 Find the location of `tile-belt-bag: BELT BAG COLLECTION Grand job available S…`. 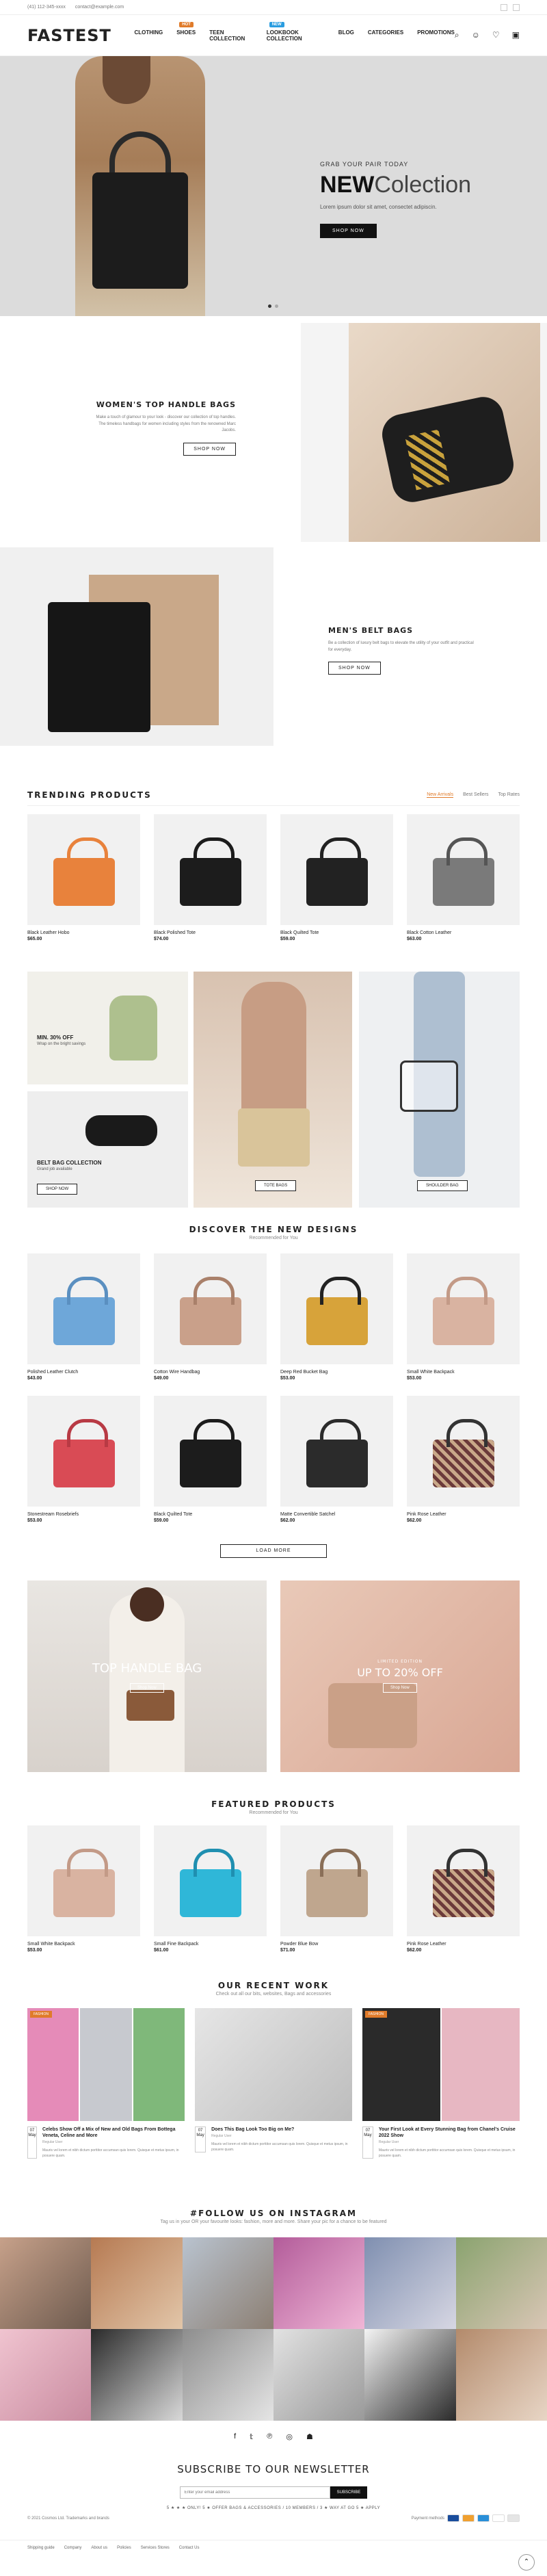

tile-belt-bag: BELT BAG COLLECTION Grand job available S… is located at coordinates (107, 1149).